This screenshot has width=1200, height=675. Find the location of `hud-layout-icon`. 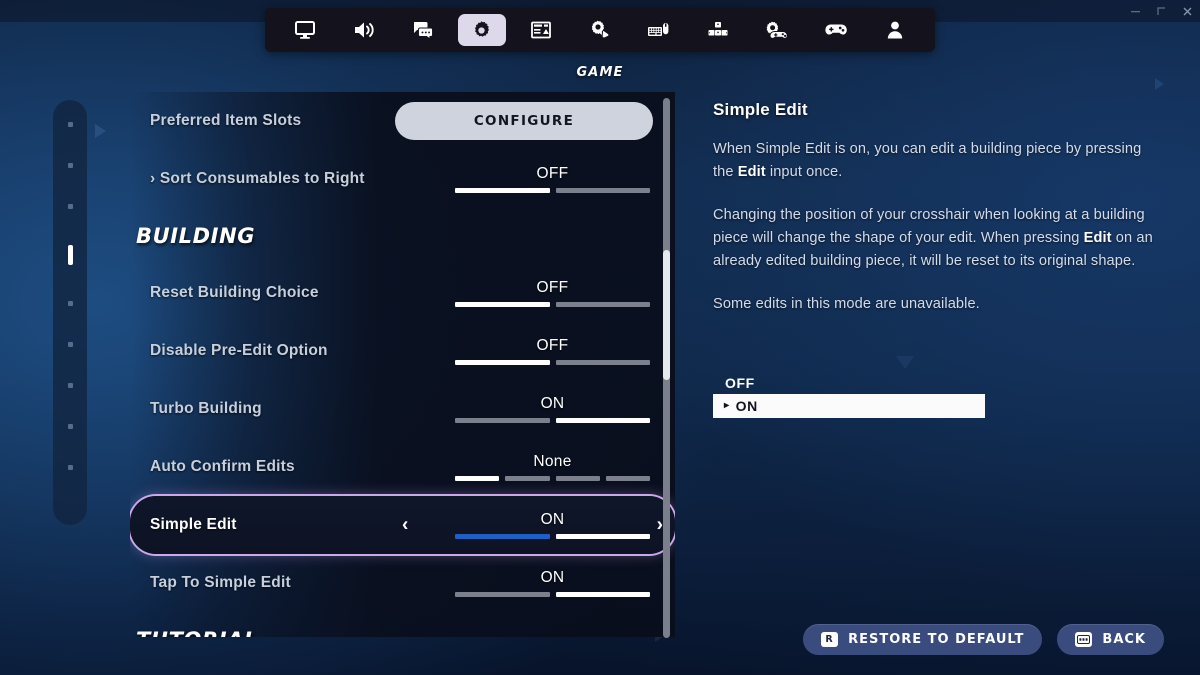

hud-layout-icon is located at coordinates (540, 30).